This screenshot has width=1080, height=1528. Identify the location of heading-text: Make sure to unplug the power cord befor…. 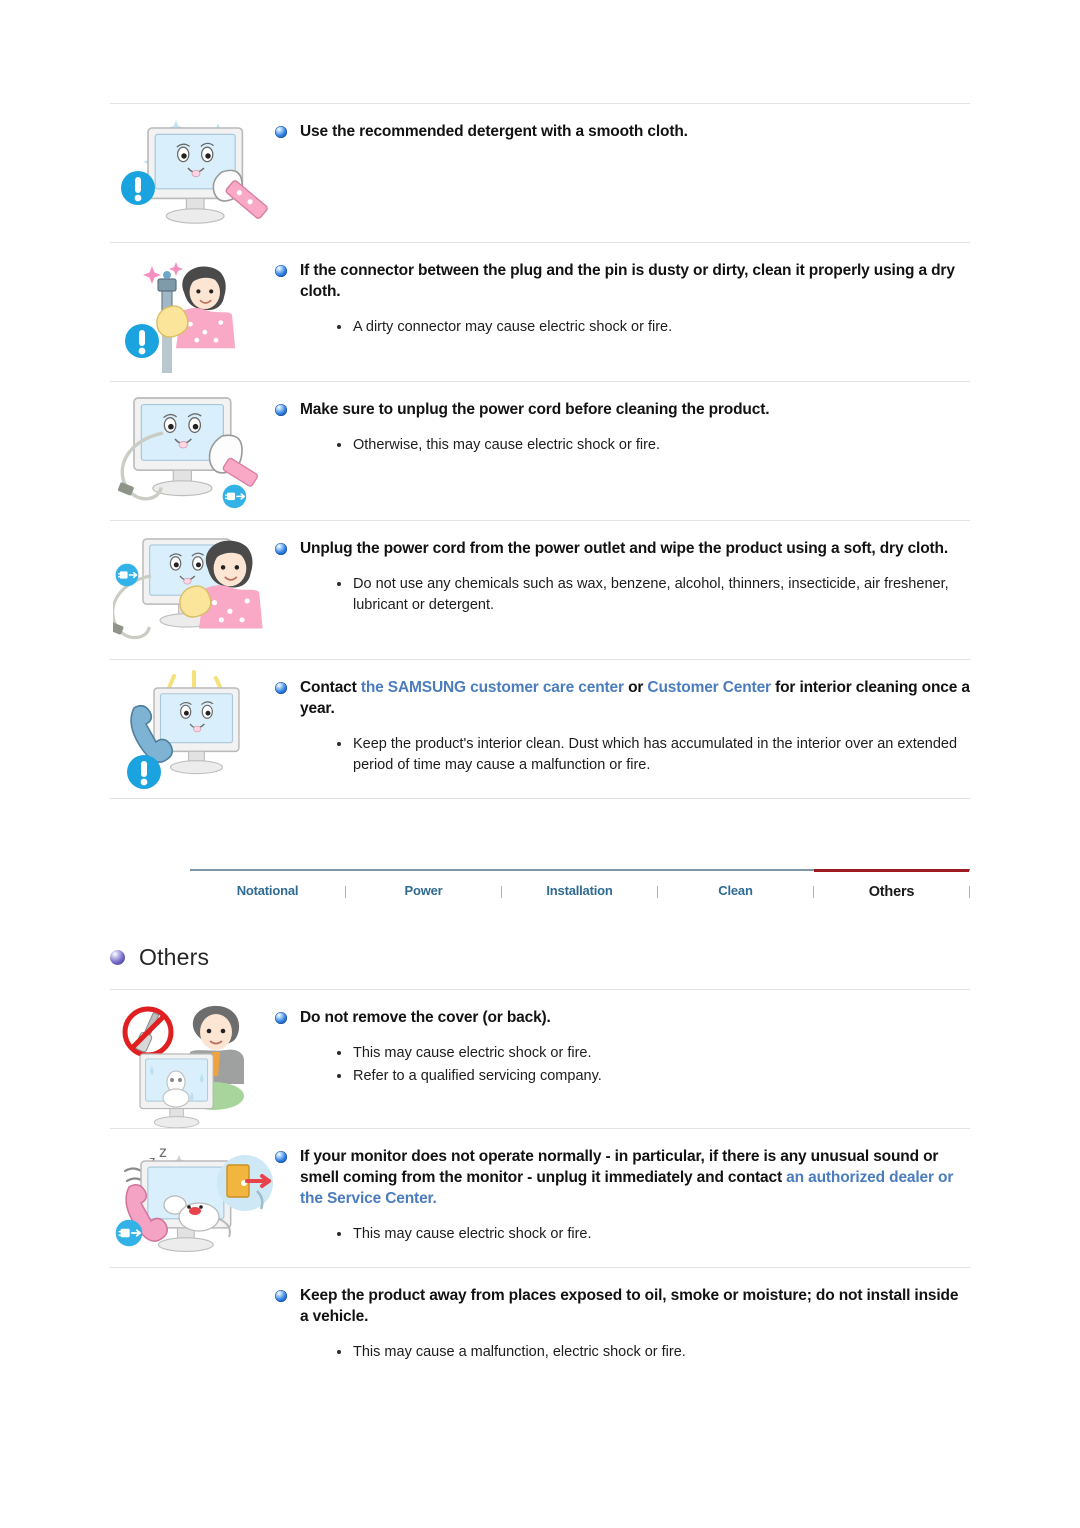
(535, 409).